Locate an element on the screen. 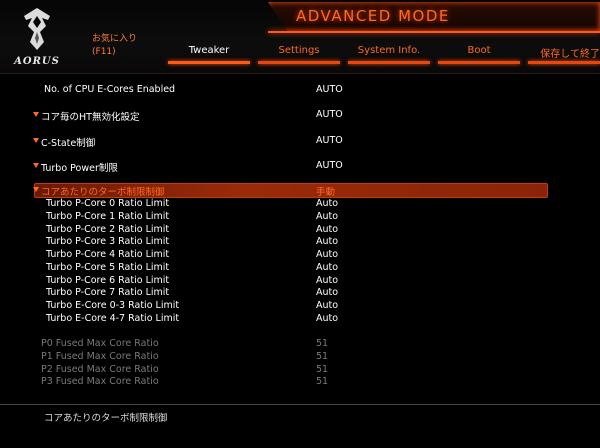 The height and width of the screenshot is (448, 600). mode-title-edge is located at coordinates (434, 32).